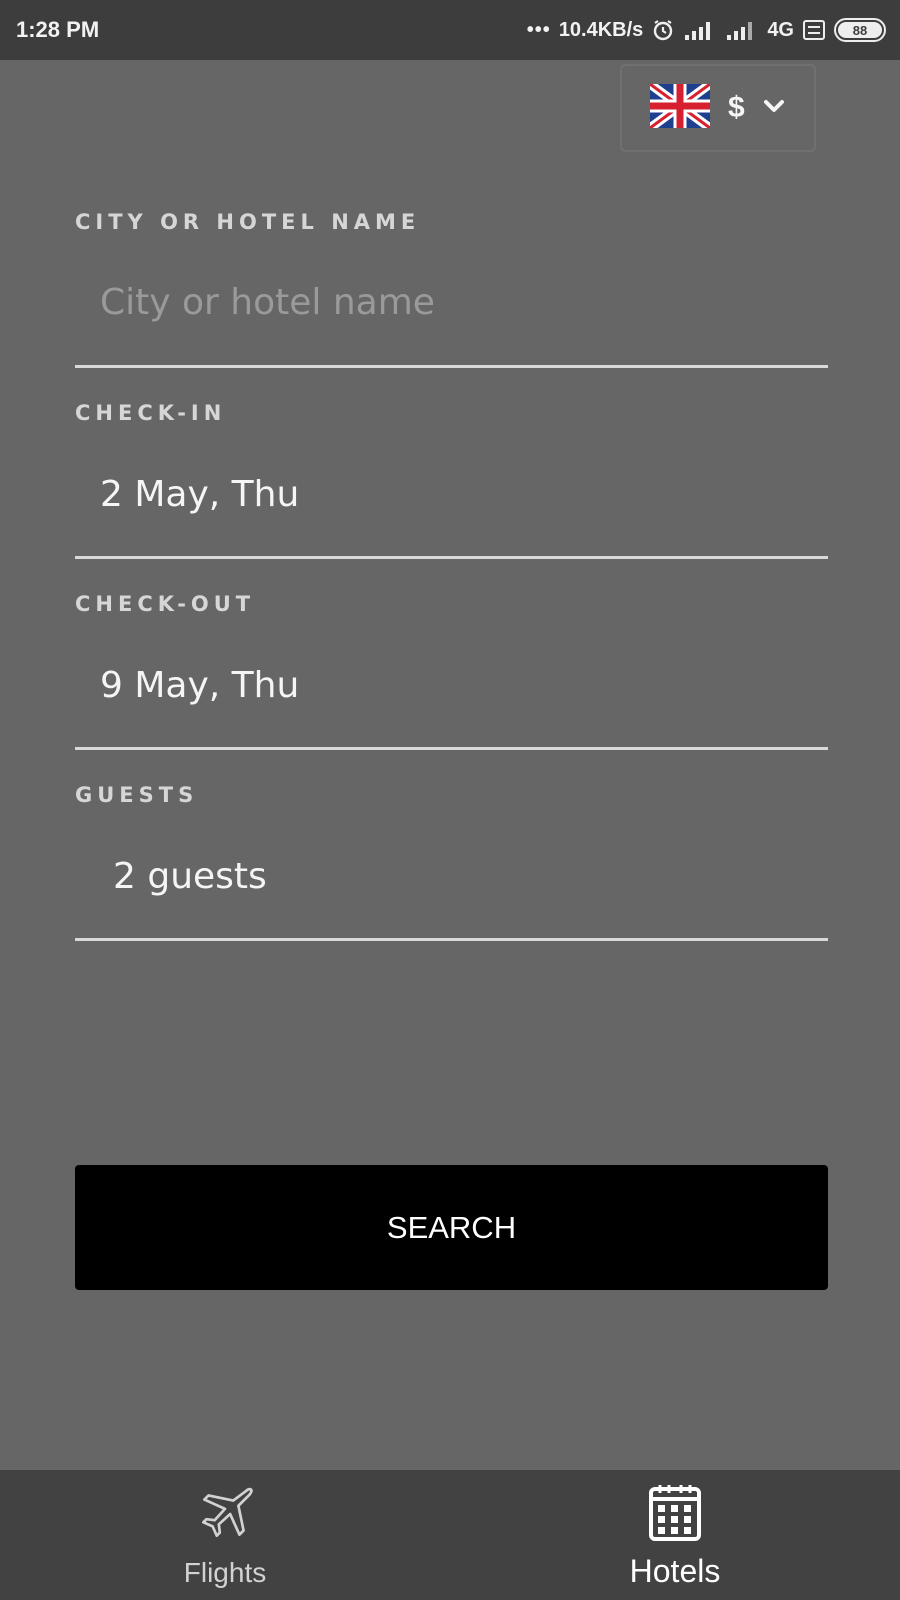 The height and width of the screenshot is (1600, 900). Describe the element at coordinates (680, 106) in the screenshot. I see `uk-flag-icon` at that location.